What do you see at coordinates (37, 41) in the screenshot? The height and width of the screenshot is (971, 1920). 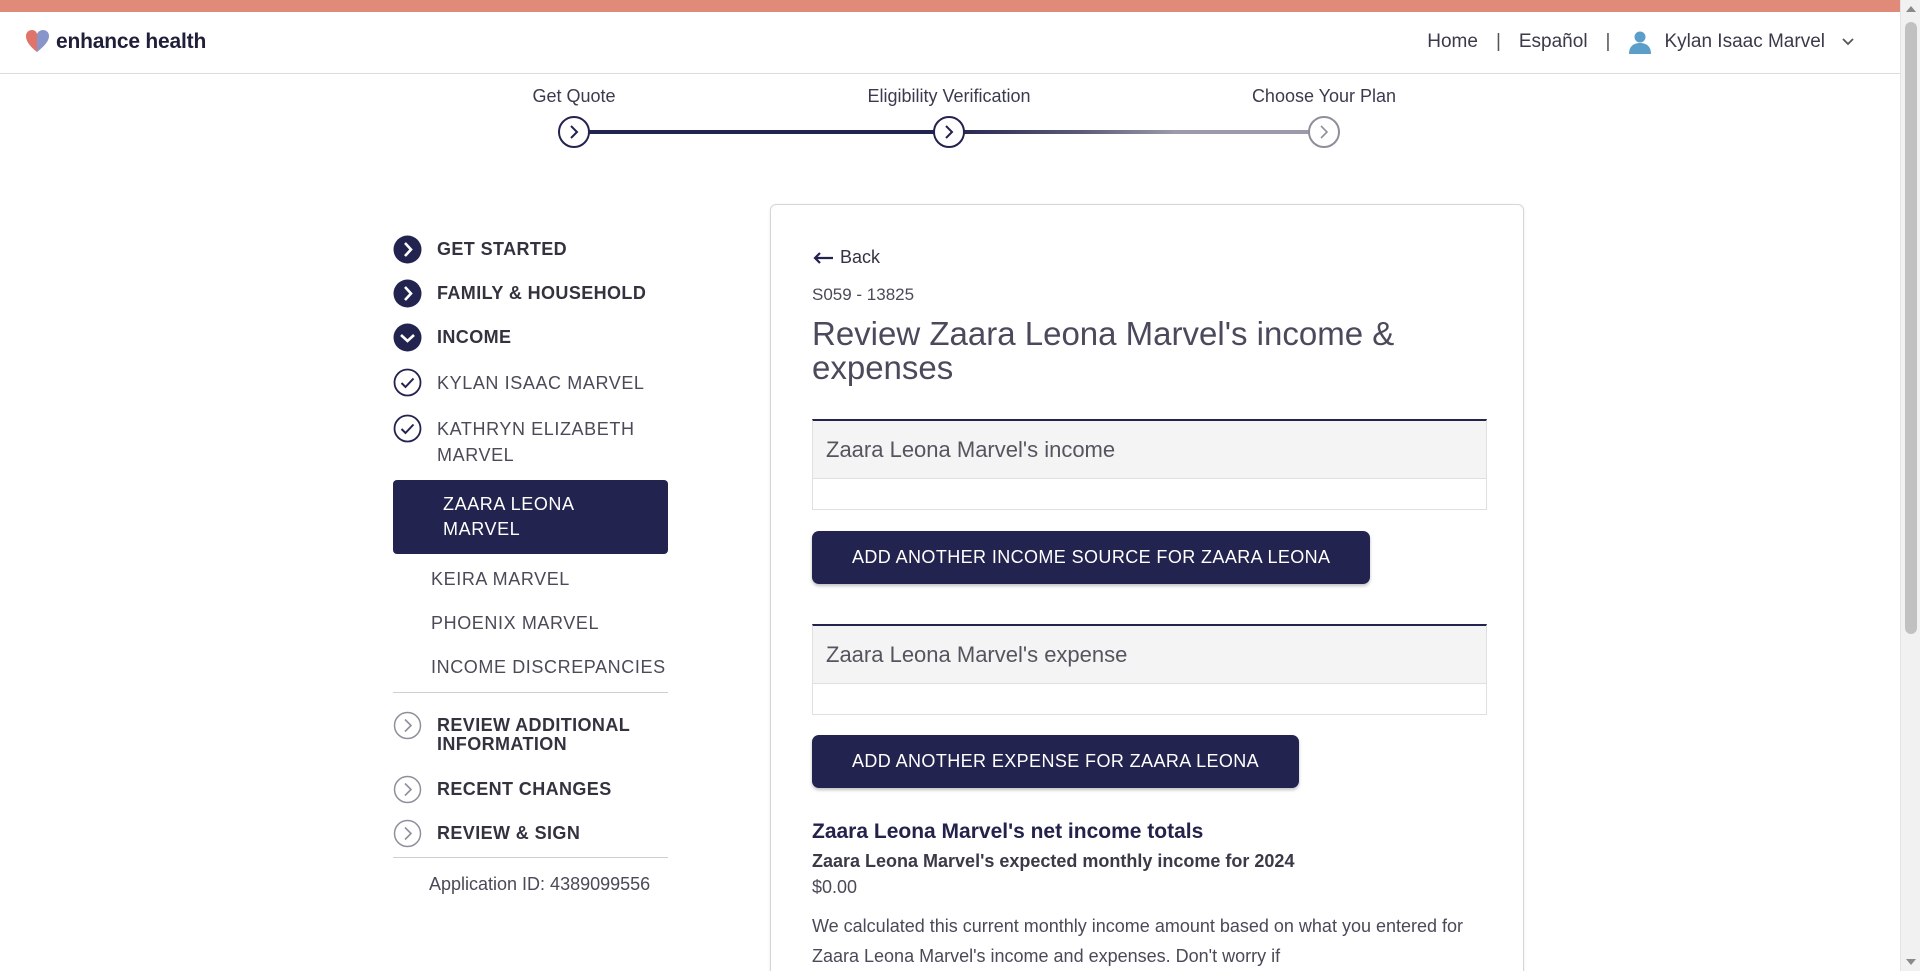 I see `heart-logo-icon` at bounding box center [37, 41].